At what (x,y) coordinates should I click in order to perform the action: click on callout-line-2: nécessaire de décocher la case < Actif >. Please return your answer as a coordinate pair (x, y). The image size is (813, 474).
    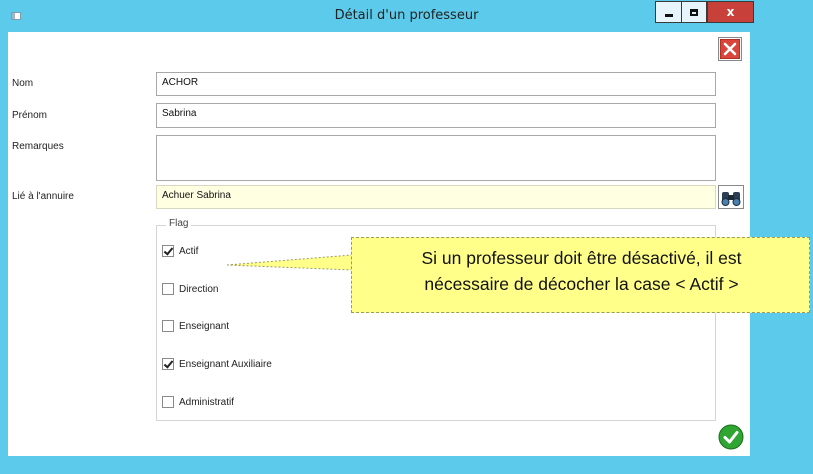
    Looking at the image, I should click on (581, 284).